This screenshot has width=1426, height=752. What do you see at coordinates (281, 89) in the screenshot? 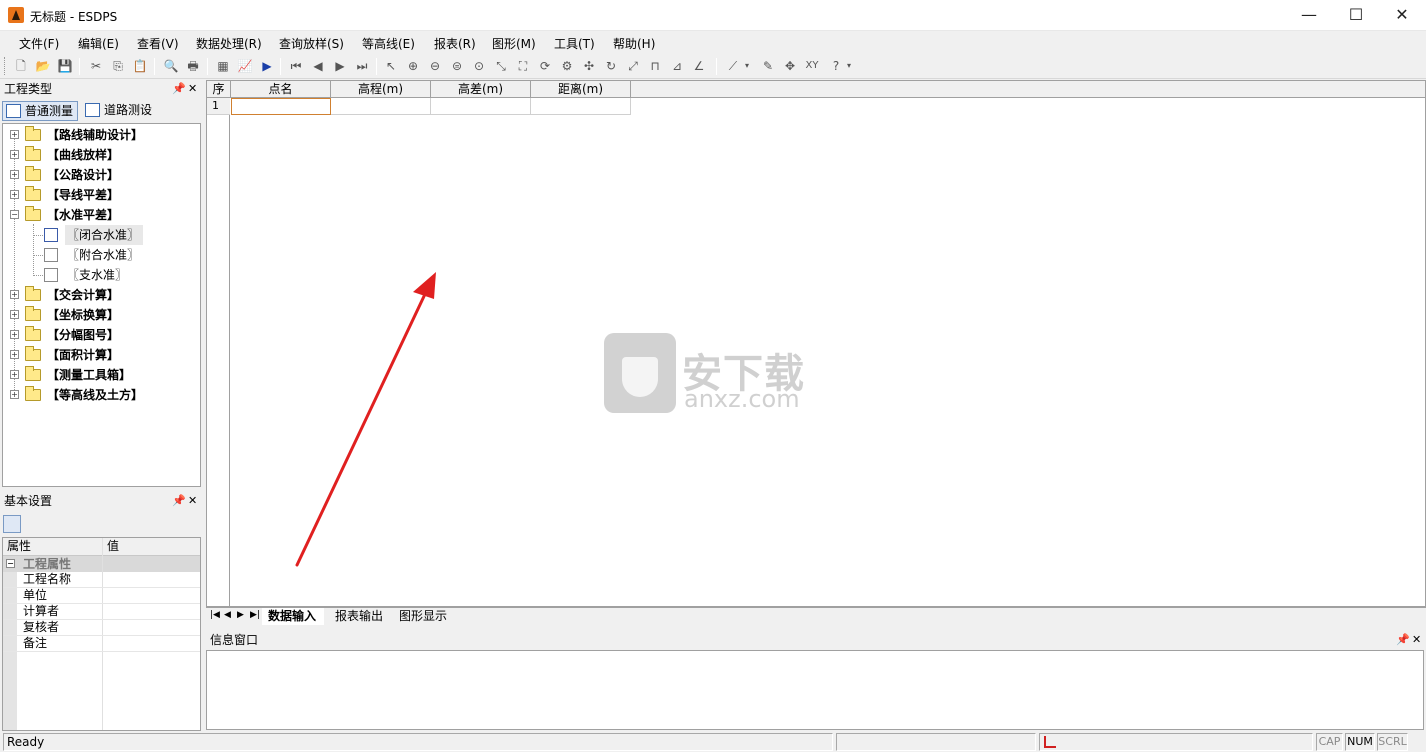
I see `column-header-point-name: 点名` at bounding box center [281, 89].